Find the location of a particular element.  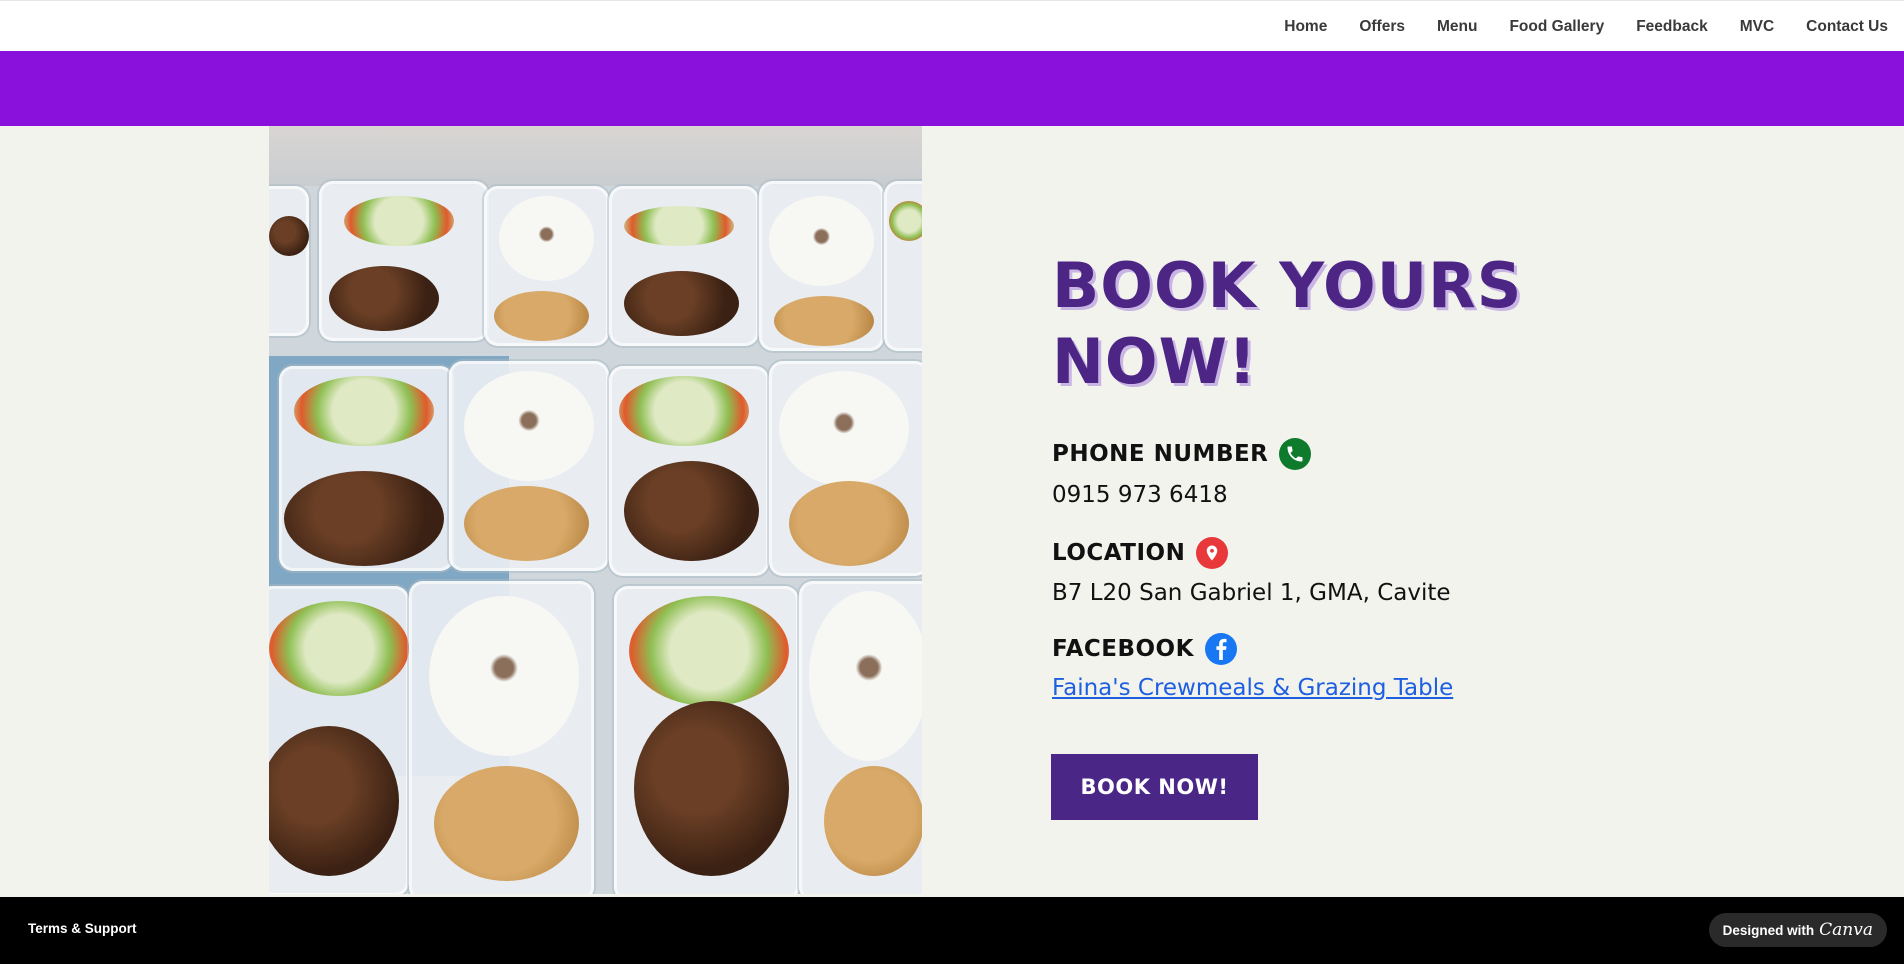

accent-band is located at coordinates (952, 88).